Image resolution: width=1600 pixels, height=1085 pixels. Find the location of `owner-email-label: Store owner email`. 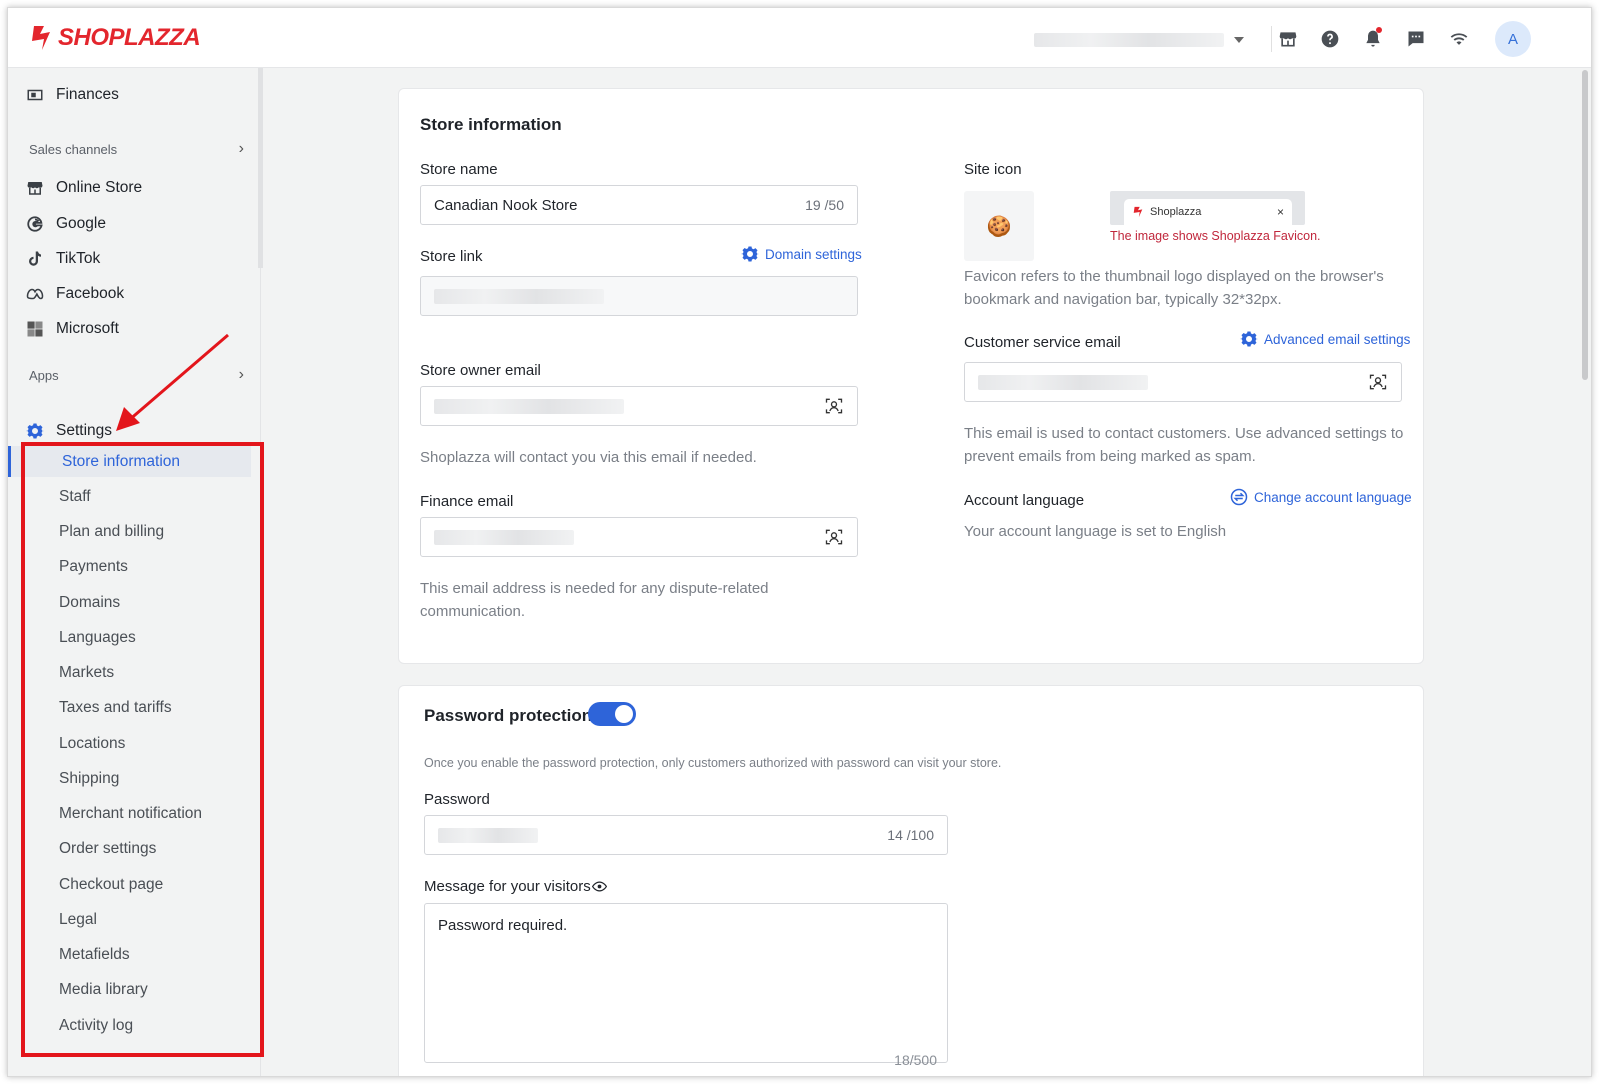

owner-email-label: Store owner email is located at coordinates (480, 370).